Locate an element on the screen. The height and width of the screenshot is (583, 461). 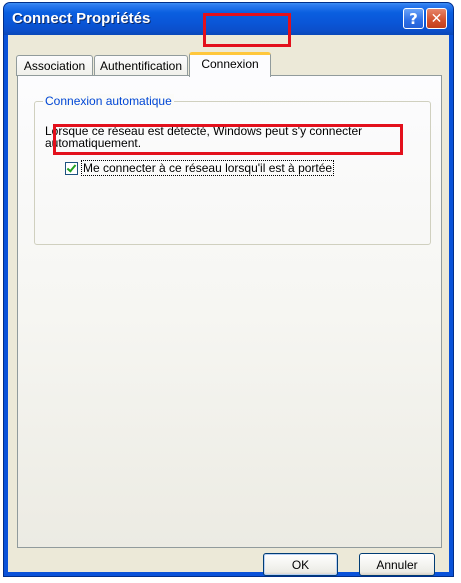
ok-button: OK is located at coordinates (300, 564).